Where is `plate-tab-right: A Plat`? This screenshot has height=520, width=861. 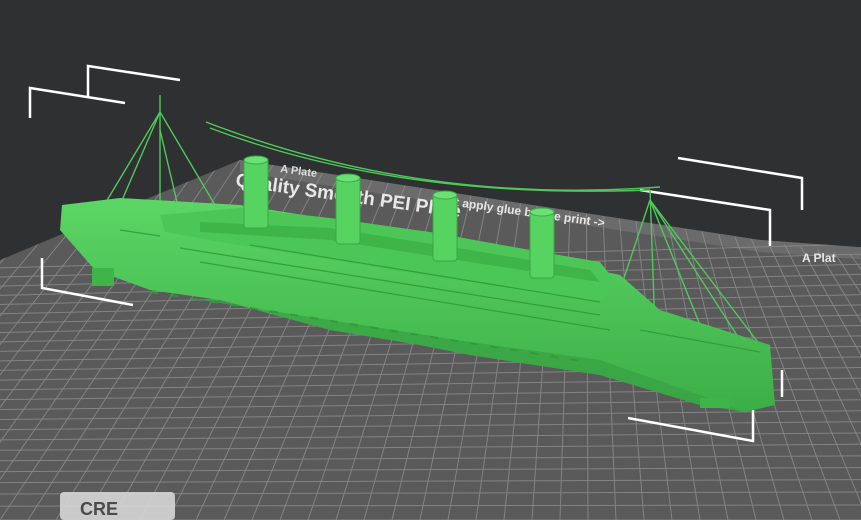 plate-tab-right: A Plat is located at coordinates (819, 258).